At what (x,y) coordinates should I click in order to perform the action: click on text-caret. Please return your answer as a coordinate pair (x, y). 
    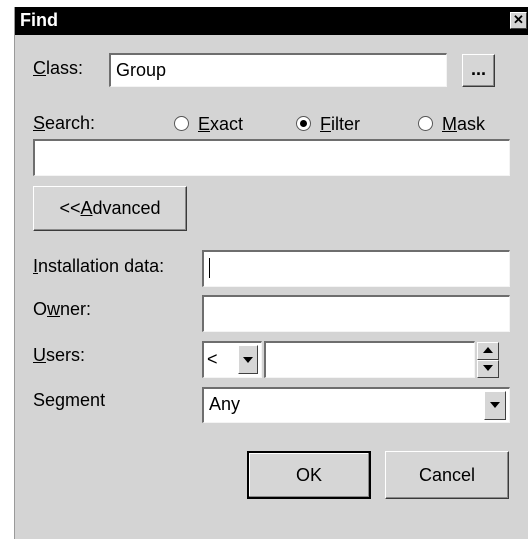
    Looking at the image, I should click on (209, 268).